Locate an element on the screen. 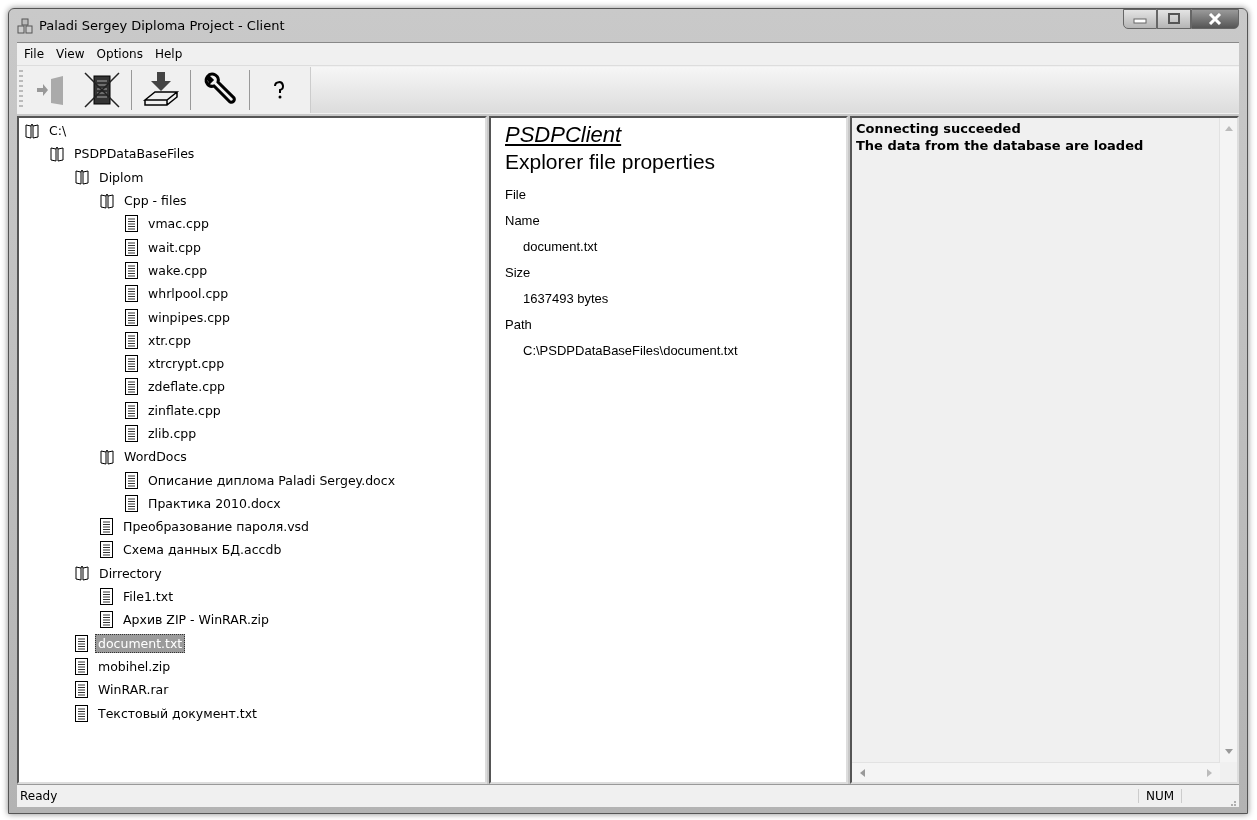 The width and height of the screenshot is (1257, 820). property-label: Size is located at coordinates (518, 273).